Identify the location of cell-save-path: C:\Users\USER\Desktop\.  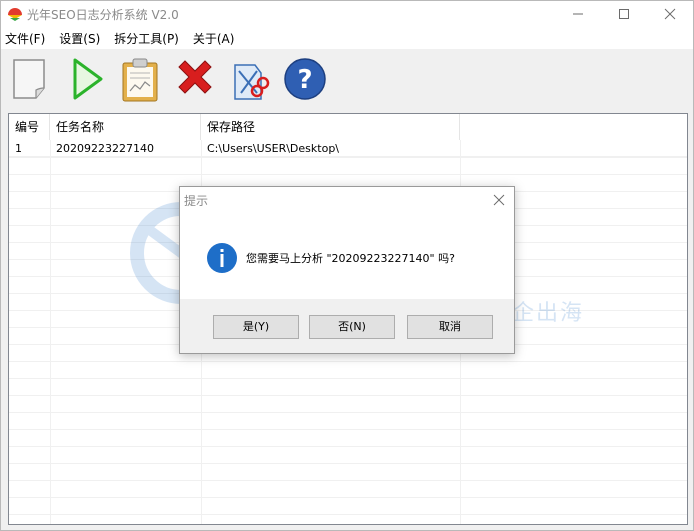
(273, 148).